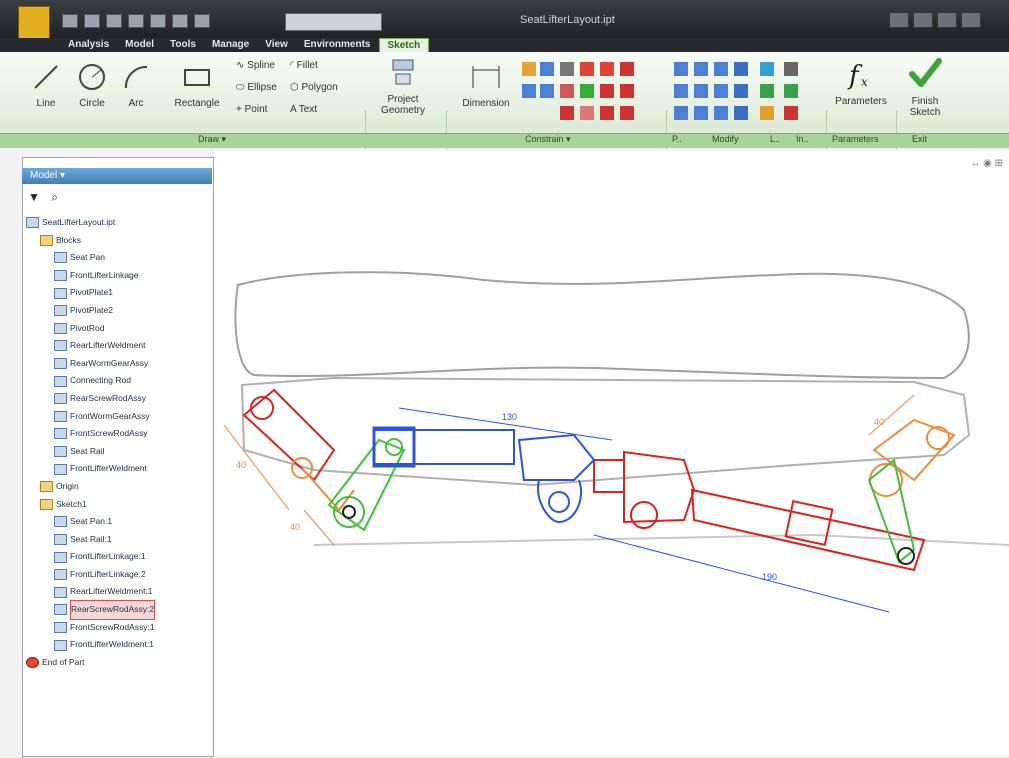 The width and height of the screenshot is (1009, 758). I want to click on tree-item-label: RearScrewRodAssy, so click(108, 397).